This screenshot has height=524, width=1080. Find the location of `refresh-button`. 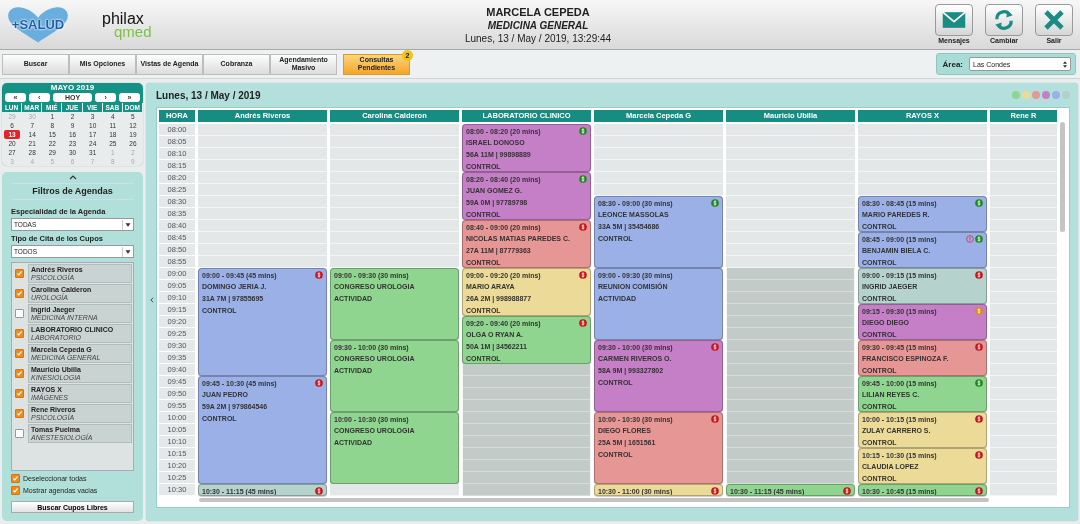

refresh-button is located at coordinates (1004, 20).